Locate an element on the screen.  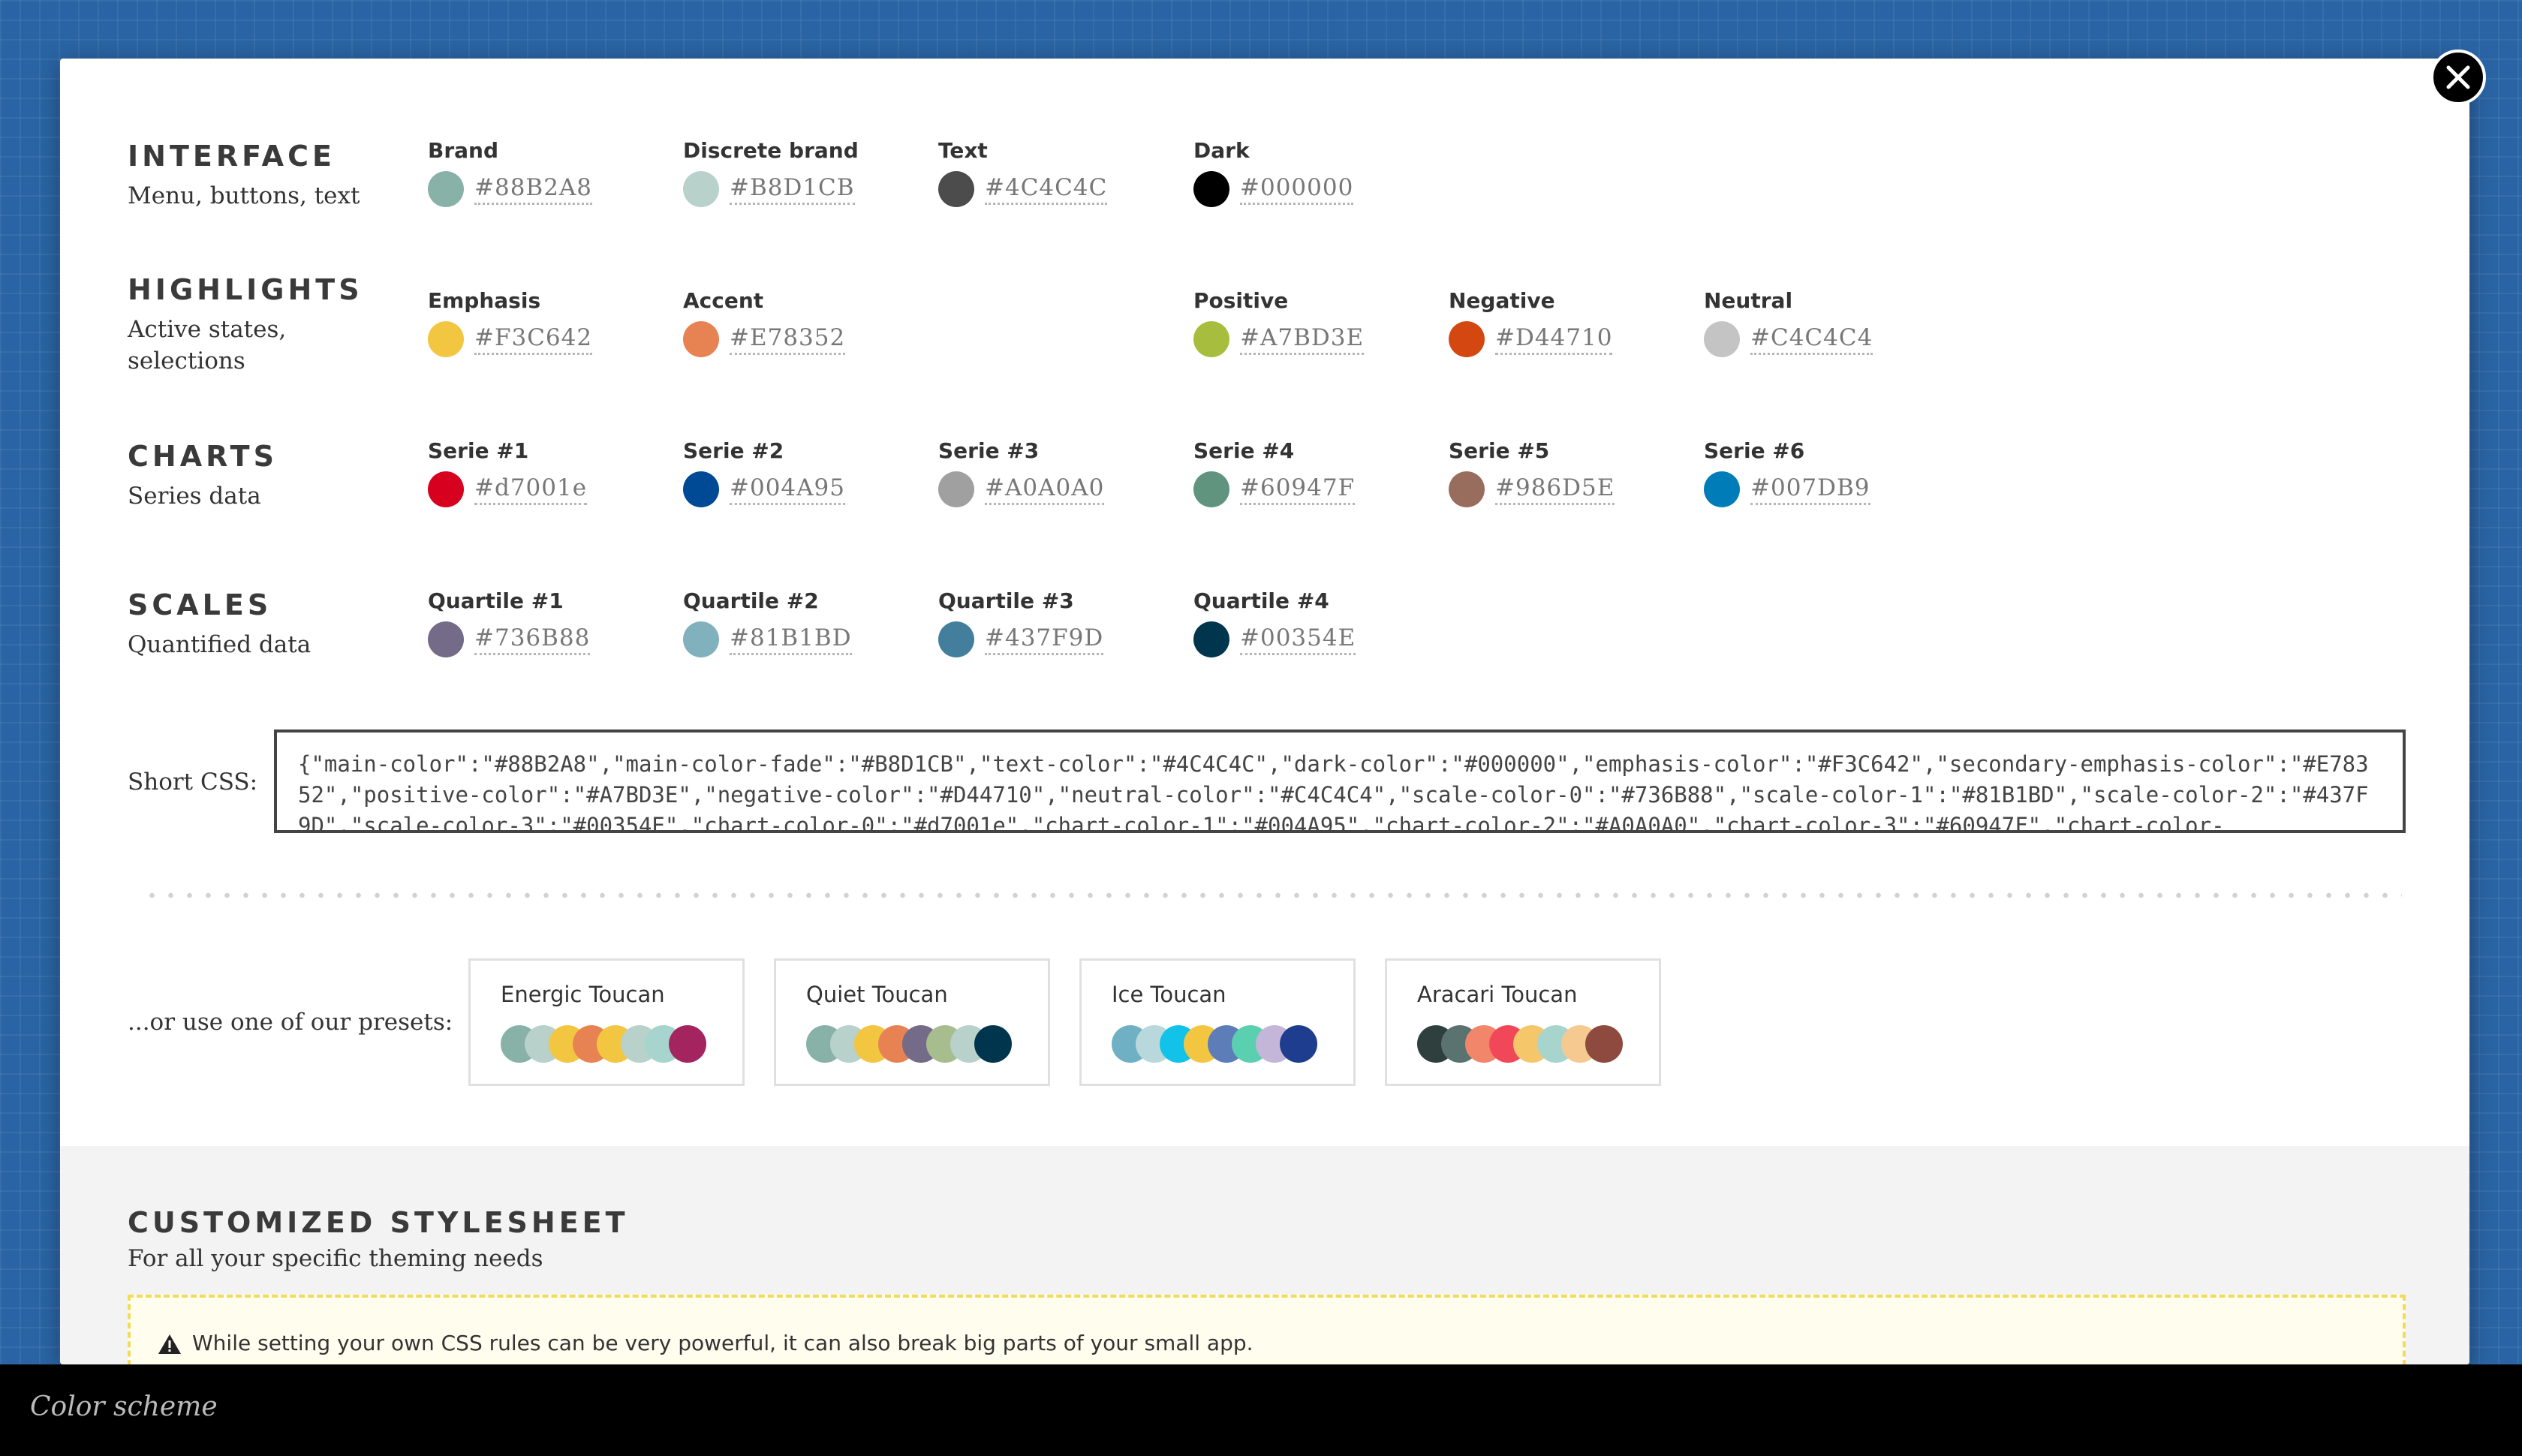
swatch-label: Discrete brand is located at coordinates (771, 150).